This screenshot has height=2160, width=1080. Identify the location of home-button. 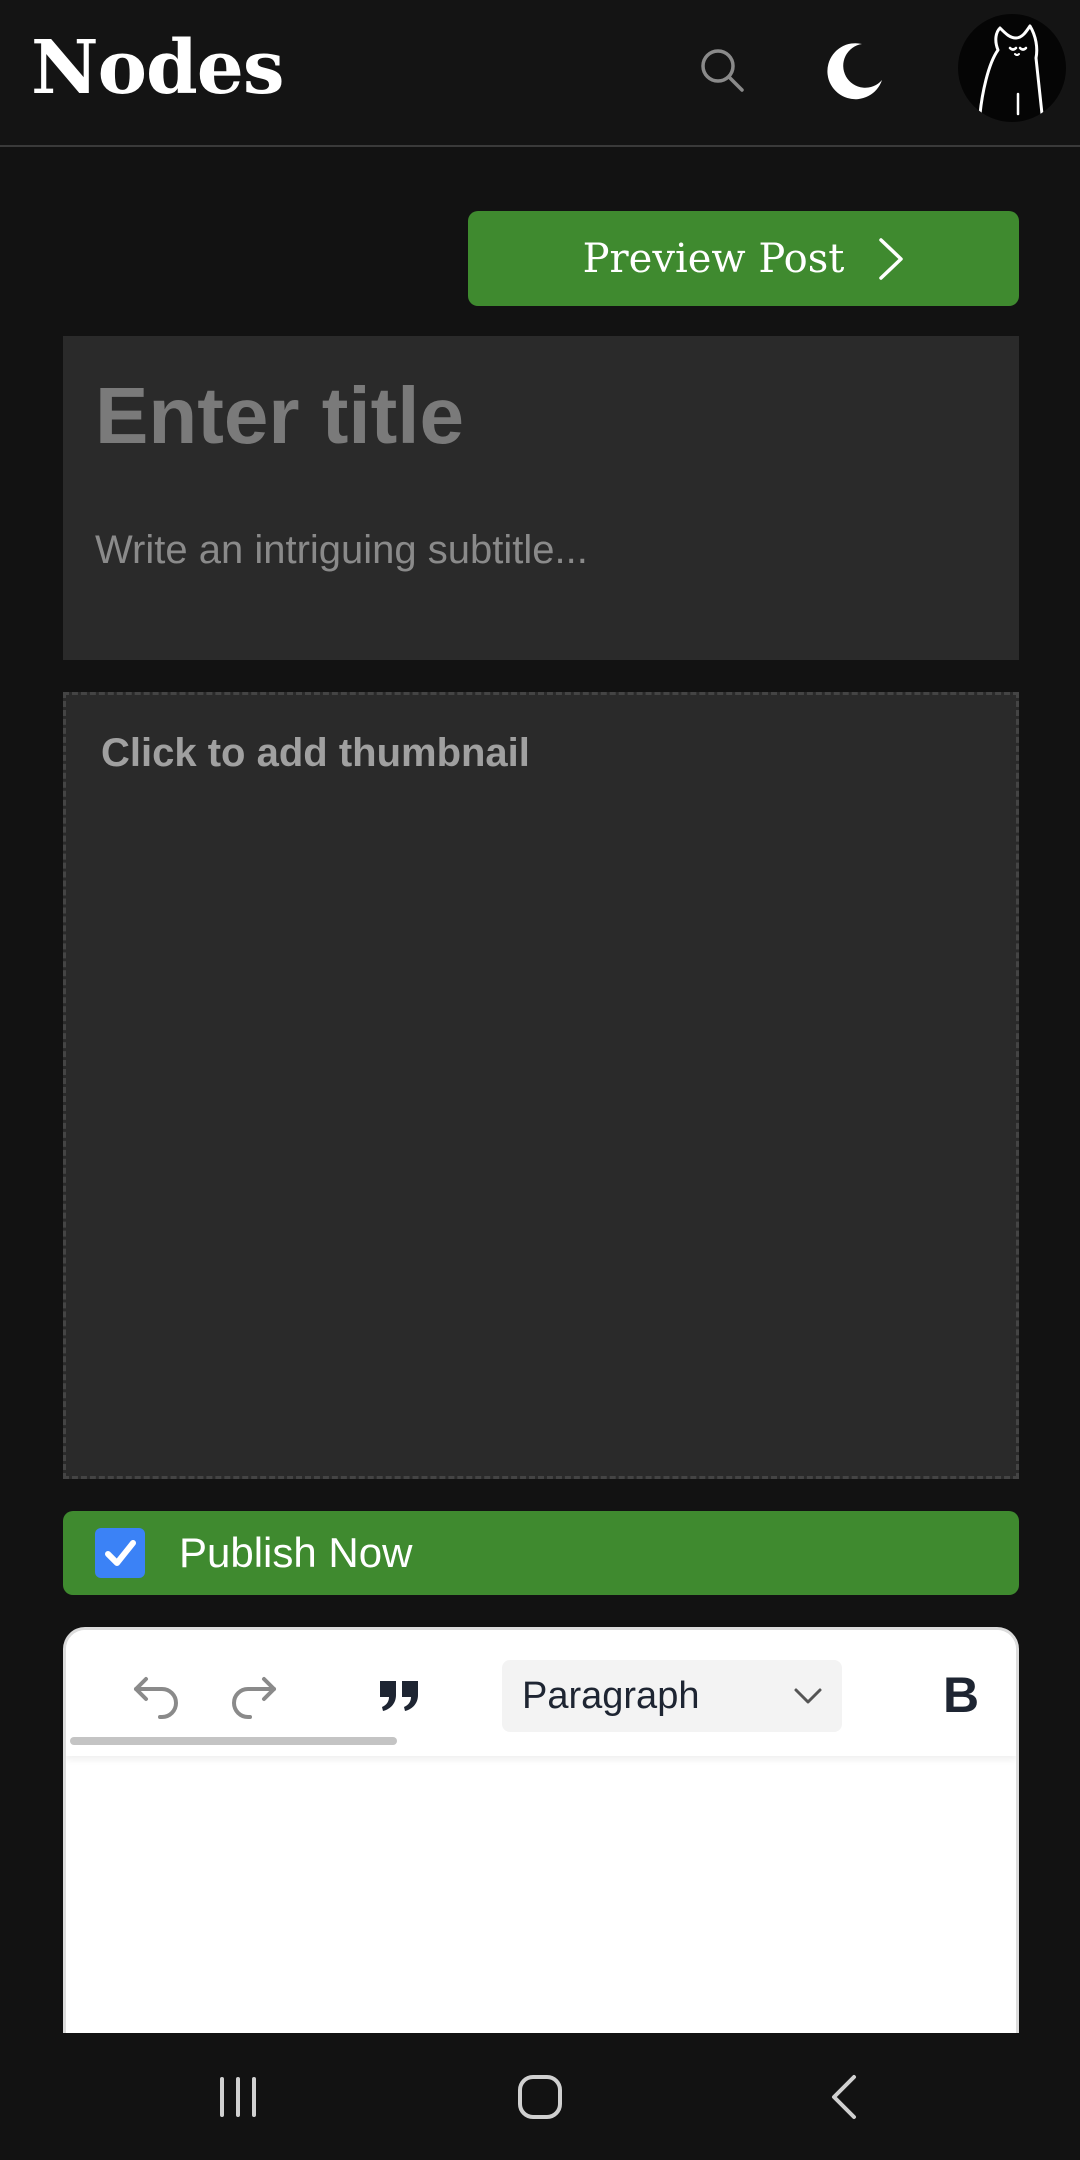
(540, 2097).